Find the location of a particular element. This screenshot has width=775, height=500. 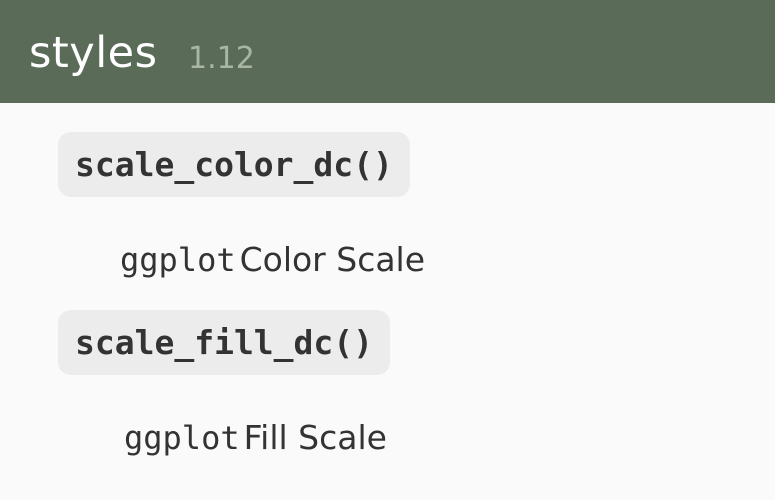

description-text: Color Scale is located at coordinates (332, 259).